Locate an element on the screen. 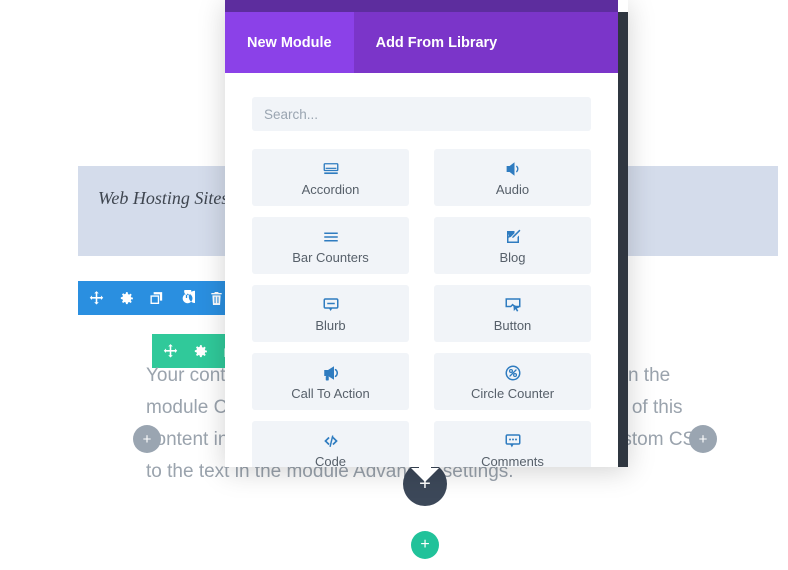 The image size is (788, 570). module-card-blurb: Blurb is located at coordinates (330, 313).